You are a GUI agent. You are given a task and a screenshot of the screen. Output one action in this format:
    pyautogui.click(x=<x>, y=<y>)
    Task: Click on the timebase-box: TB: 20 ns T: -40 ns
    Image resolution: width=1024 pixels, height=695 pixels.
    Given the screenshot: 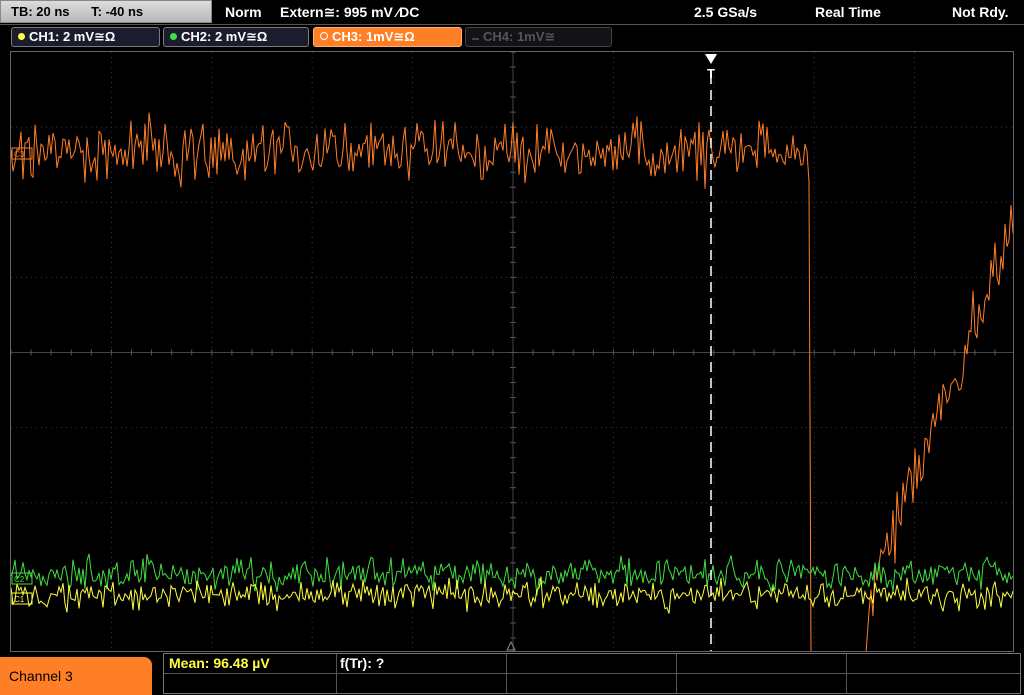 What is the action you would take?
    pyautogui.click(x=106, y=11)
    